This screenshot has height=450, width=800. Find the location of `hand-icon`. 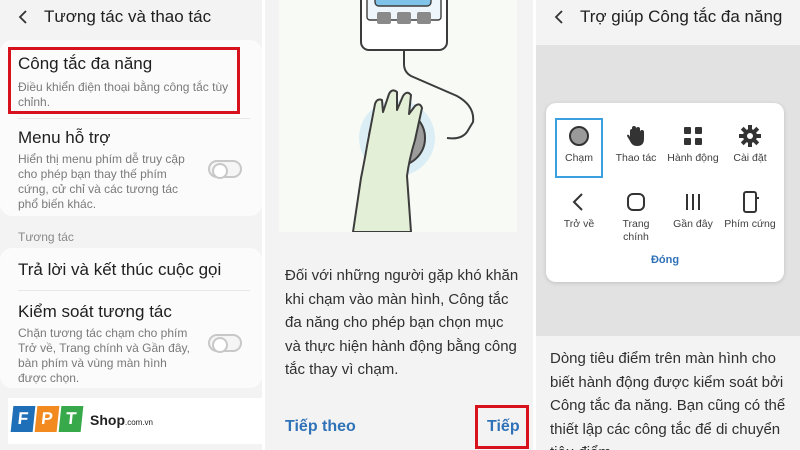

hand-icon is located at coordinates (635, 136).